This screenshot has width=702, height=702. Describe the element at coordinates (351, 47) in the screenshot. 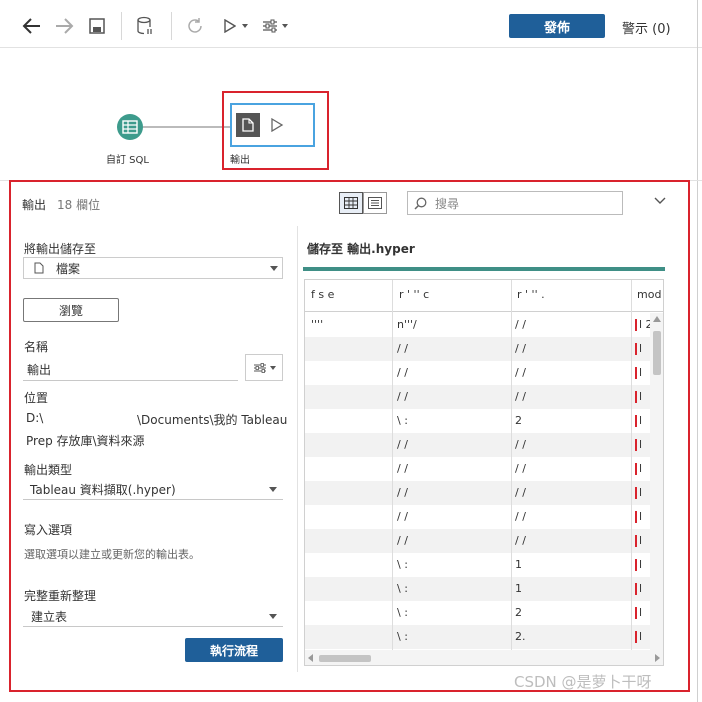

I see `toolbar-divider-line` at that location.